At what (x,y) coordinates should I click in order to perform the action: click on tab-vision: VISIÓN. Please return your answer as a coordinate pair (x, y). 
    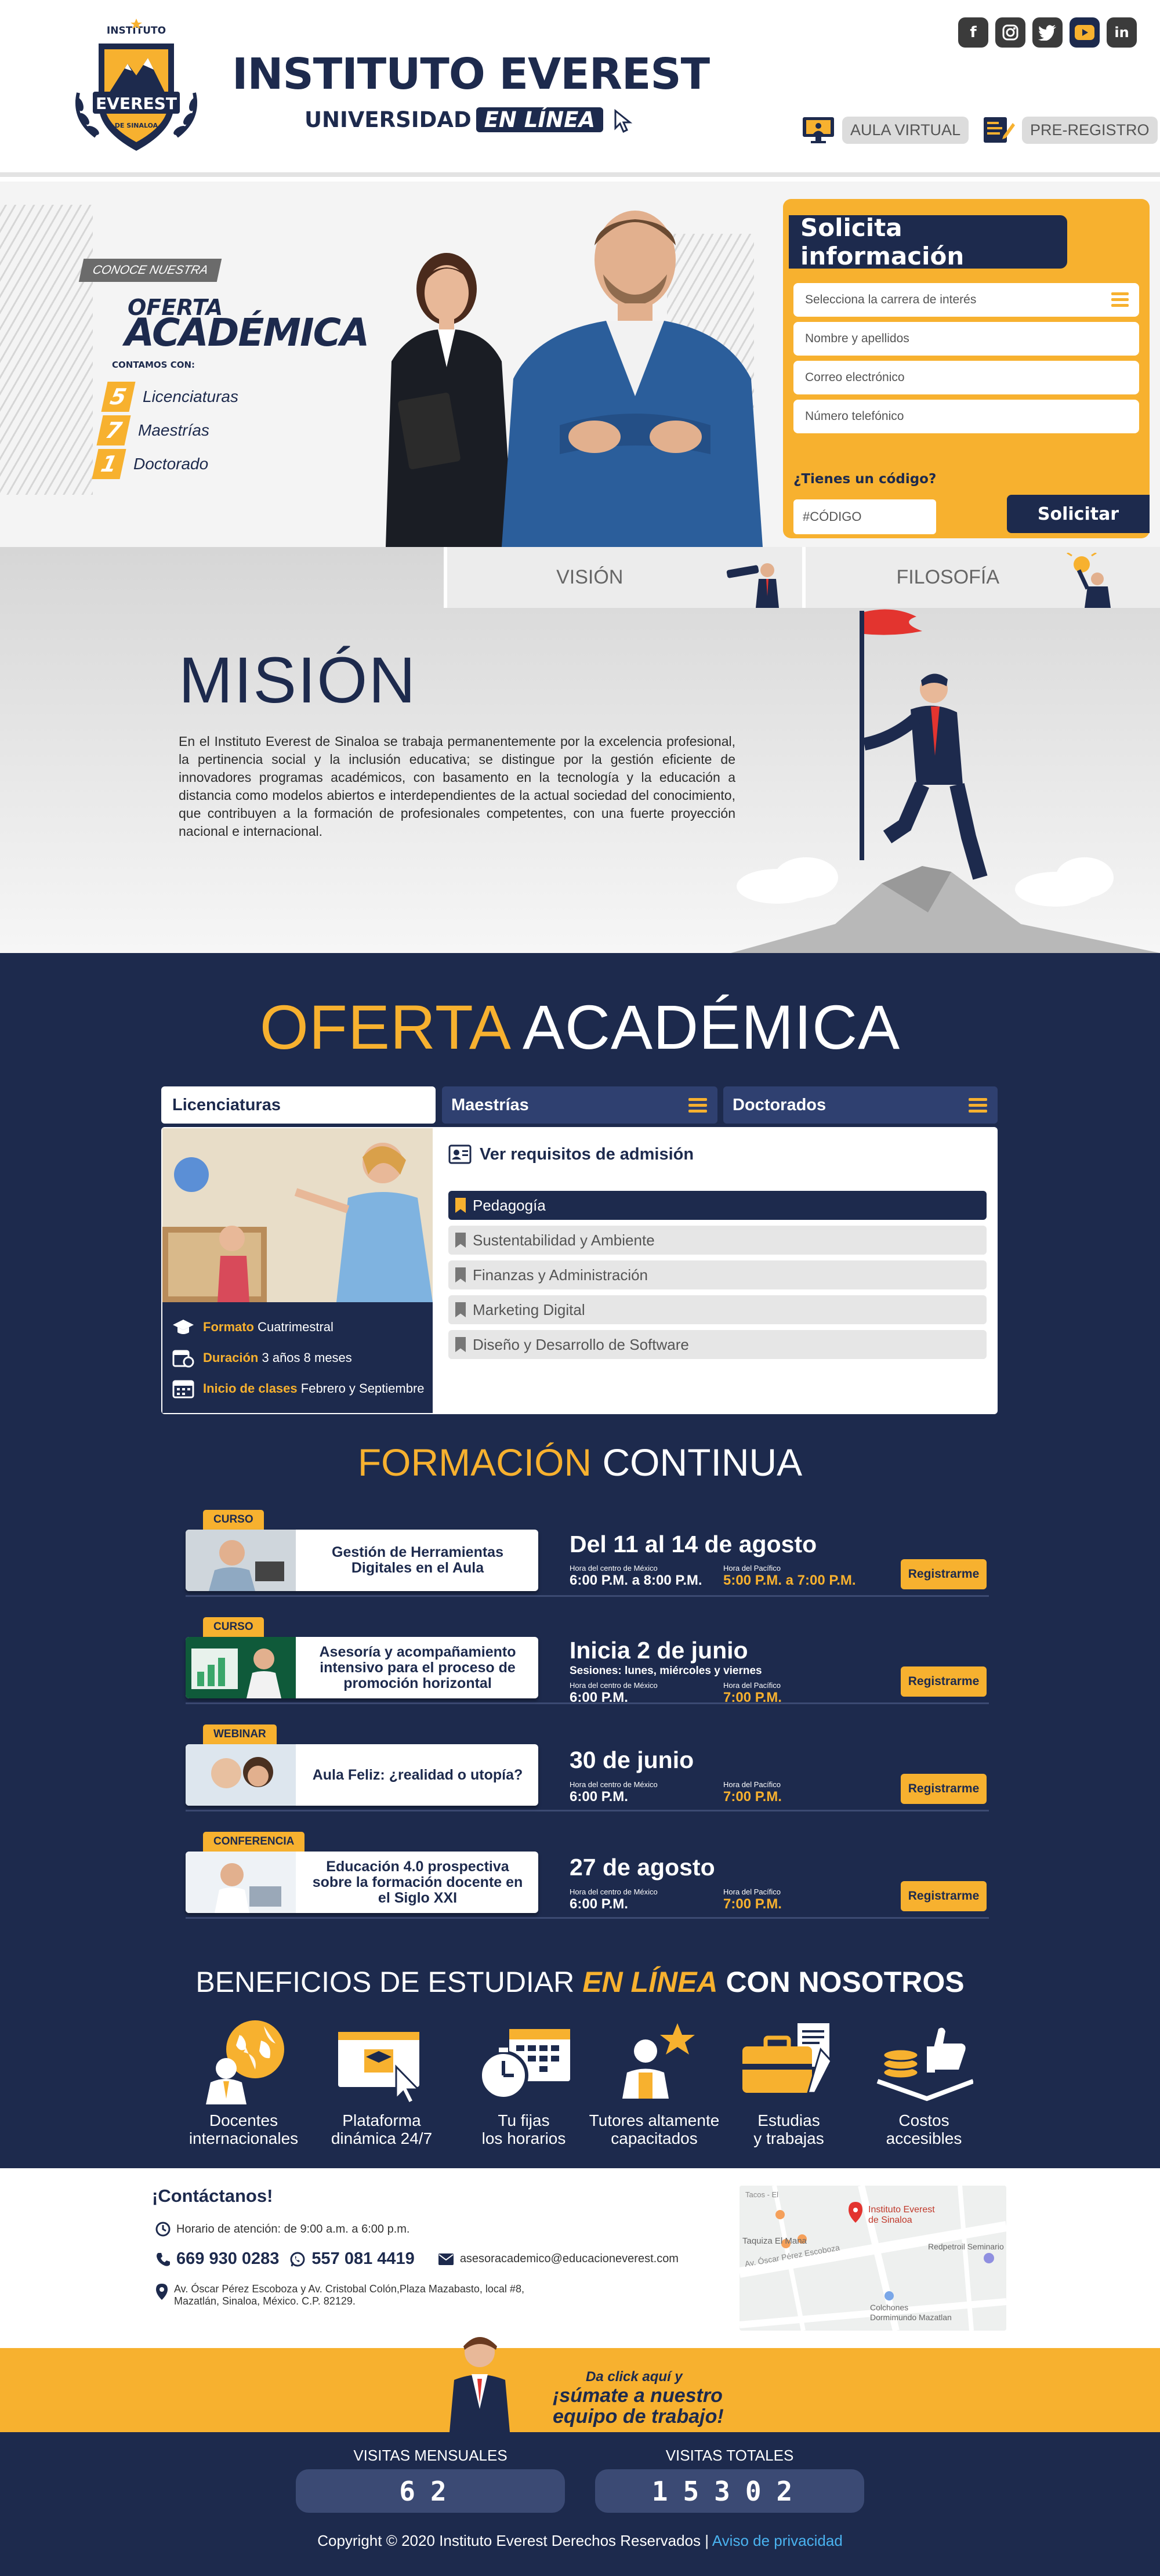
    Looking at the image, I should click on (623, 578).